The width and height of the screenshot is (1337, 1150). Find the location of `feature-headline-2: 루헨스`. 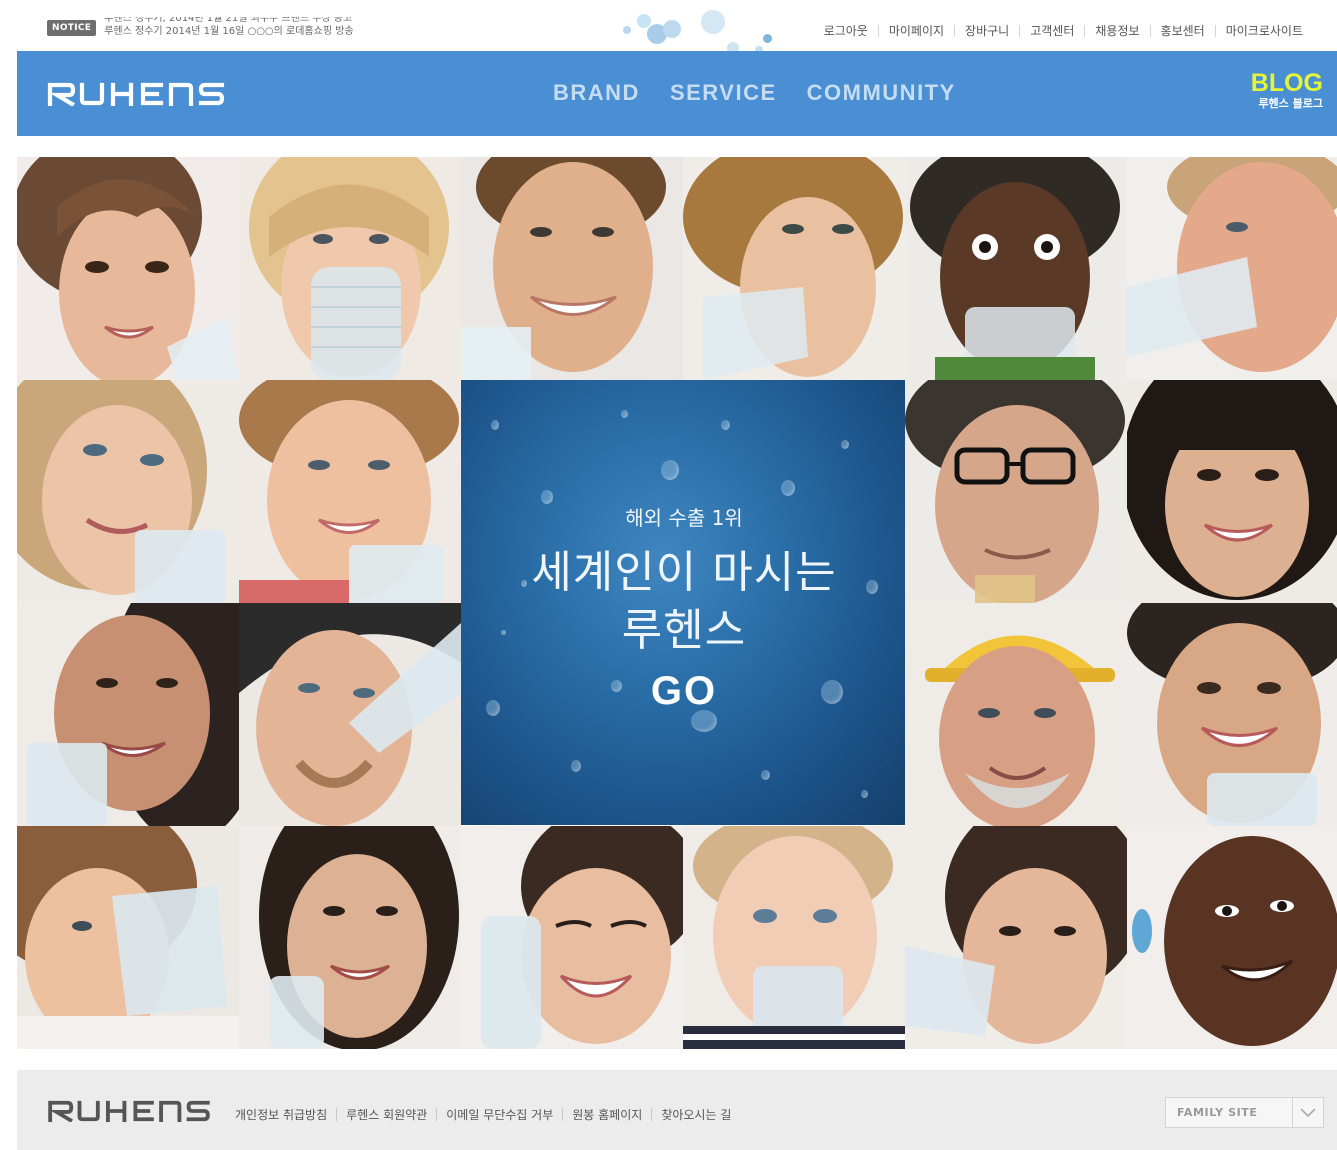

feature-headline-2: 루헨스 is located at coordinates (684, 630).